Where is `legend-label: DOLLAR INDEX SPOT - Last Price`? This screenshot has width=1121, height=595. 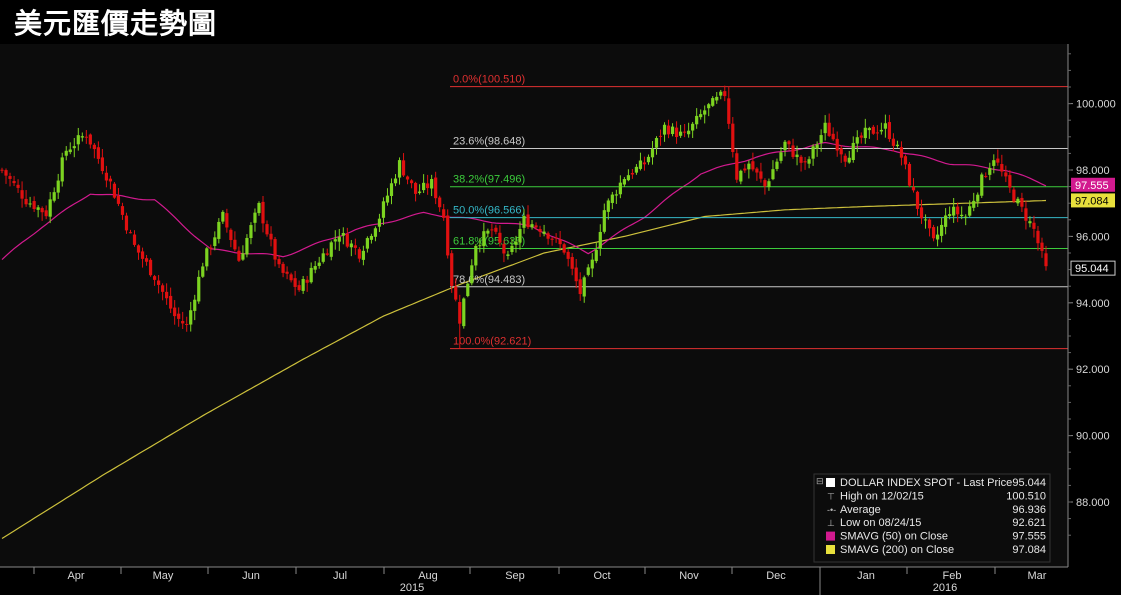 legend-label: DOLLAR INDEX SPOT - Last Price is located at coordinates (926, 483).